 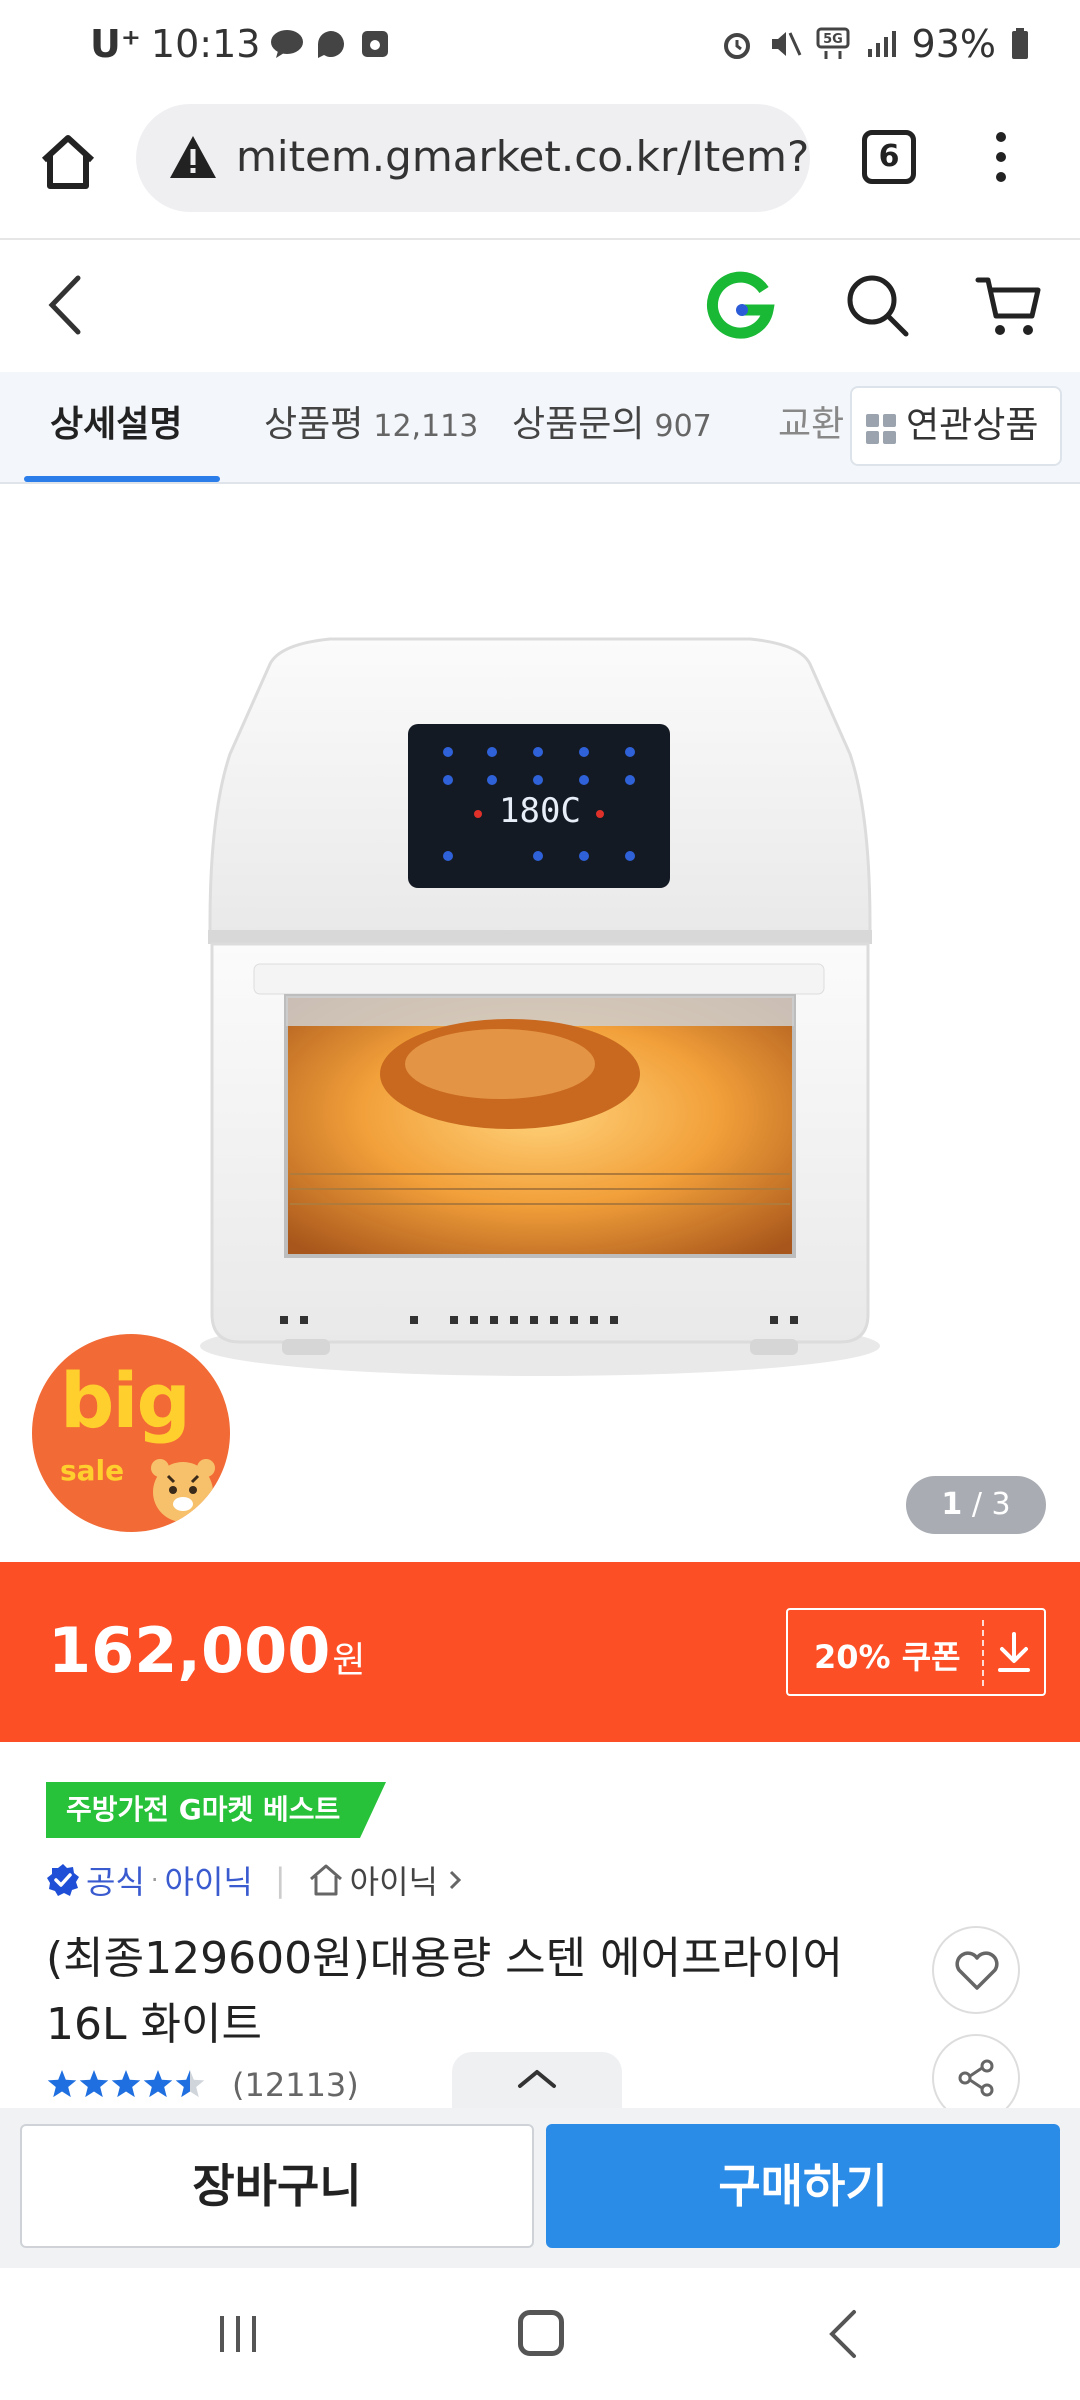 I want to click on nav-back-icon, so click(x=843, y=2334).